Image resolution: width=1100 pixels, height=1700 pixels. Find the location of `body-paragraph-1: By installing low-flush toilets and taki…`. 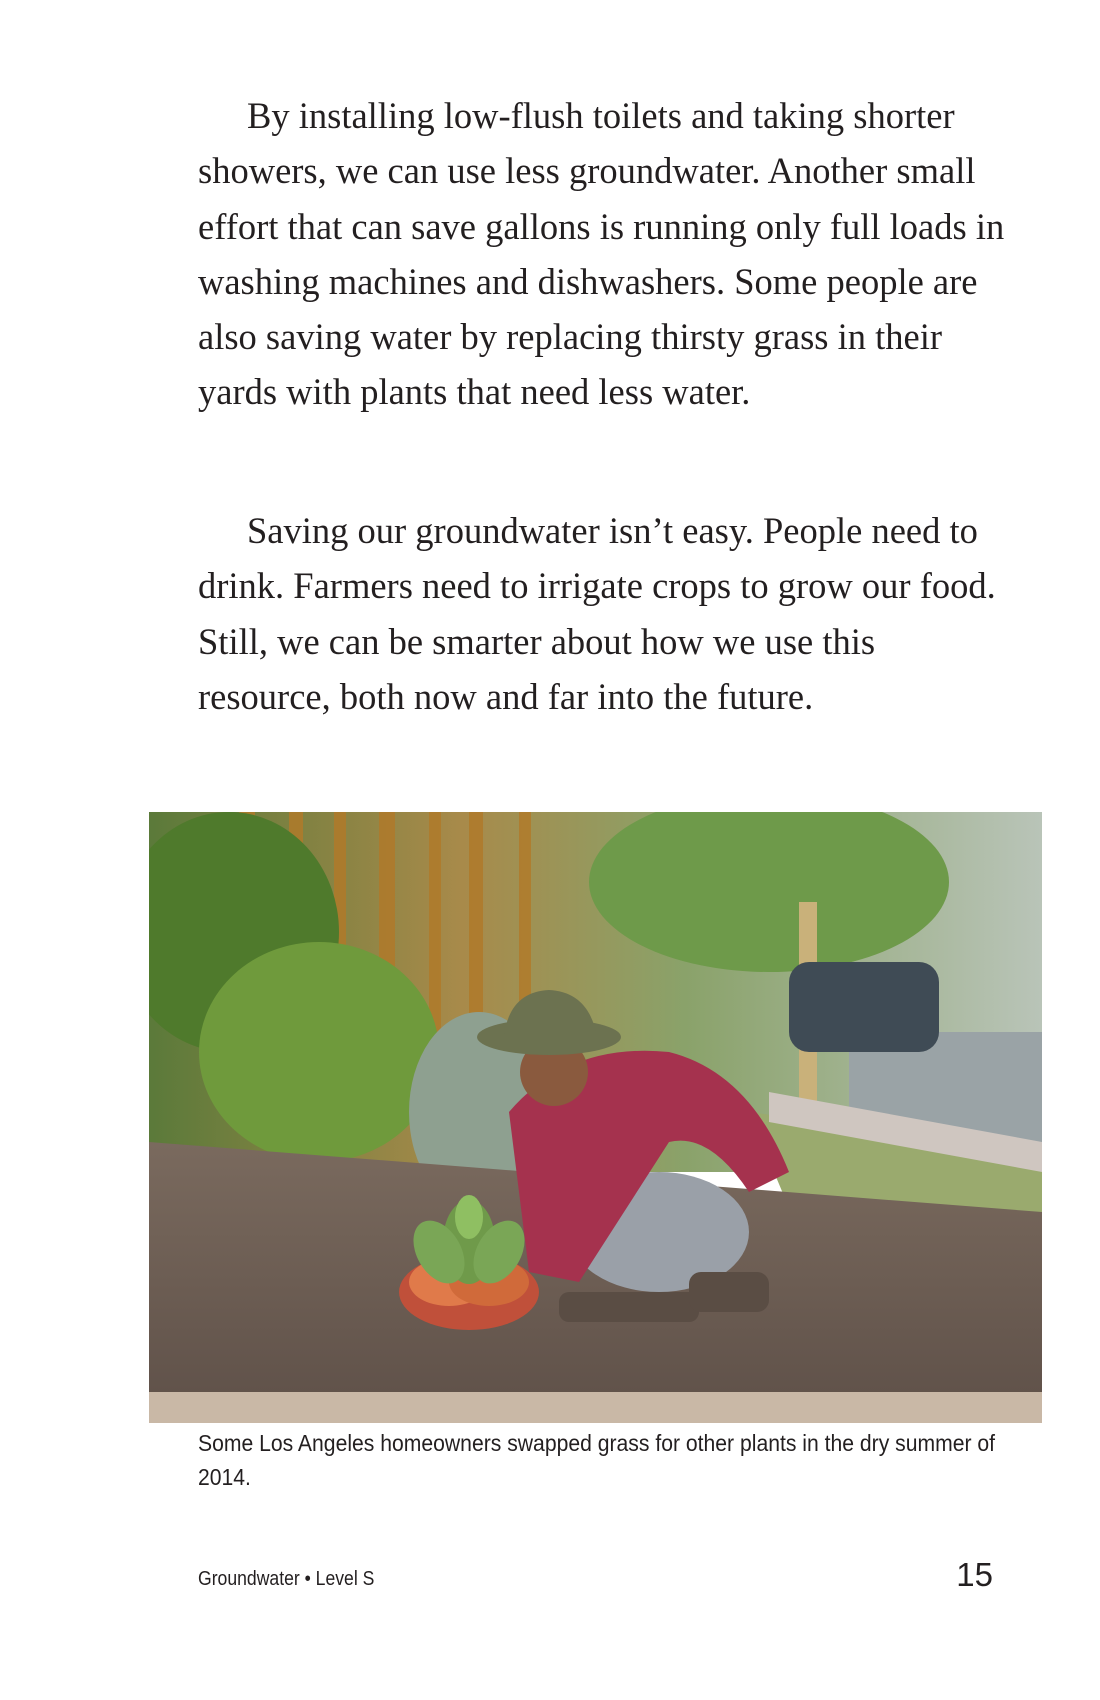

body-paragraph-1: By installing low-flush toilets and taki… is located at coordinates (603, 254).